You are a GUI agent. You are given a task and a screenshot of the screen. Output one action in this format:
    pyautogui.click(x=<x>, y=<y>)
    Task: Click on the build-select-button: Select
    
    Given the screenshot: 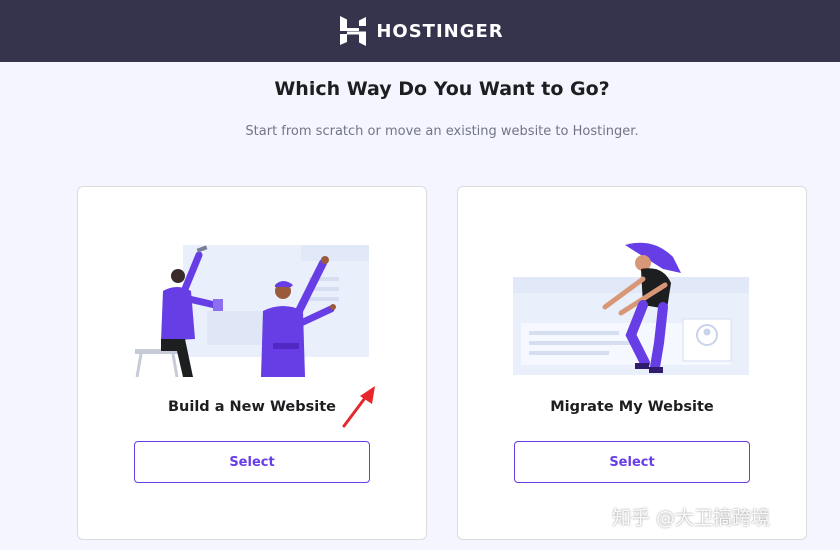 What is the action you would take?
    pyautogui.click(x=252, y=462)
    